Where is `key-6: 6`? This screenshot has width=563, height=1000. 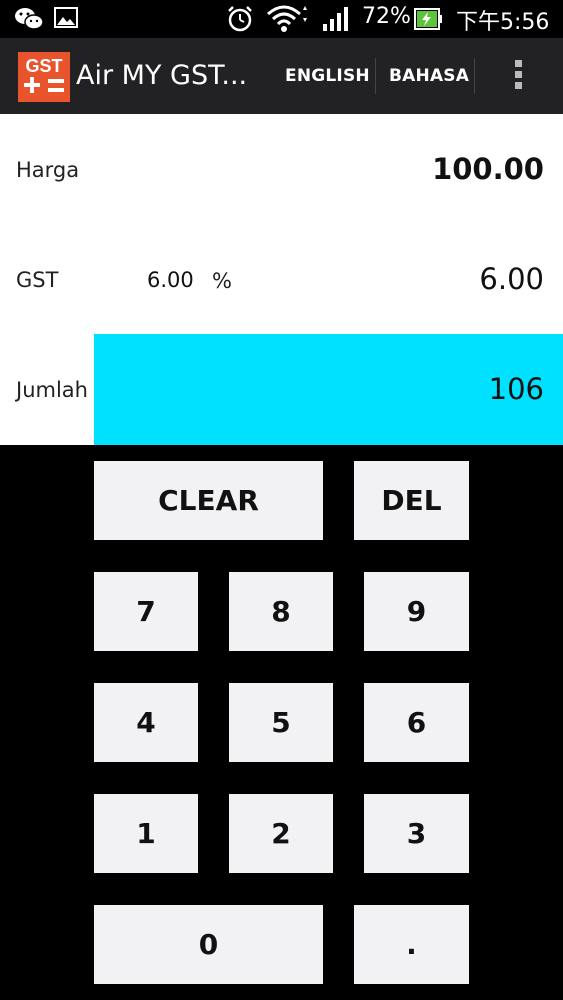 key-6: 6 is located at coordinates (416, 722).